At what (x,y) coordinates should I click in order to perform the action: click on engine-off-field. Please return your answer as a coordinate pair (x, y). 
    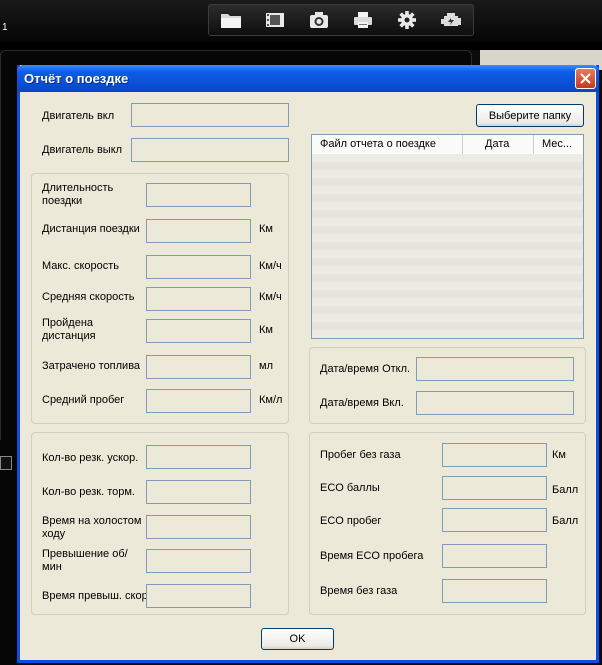
    Looking at the image, I should click on (210, 150).